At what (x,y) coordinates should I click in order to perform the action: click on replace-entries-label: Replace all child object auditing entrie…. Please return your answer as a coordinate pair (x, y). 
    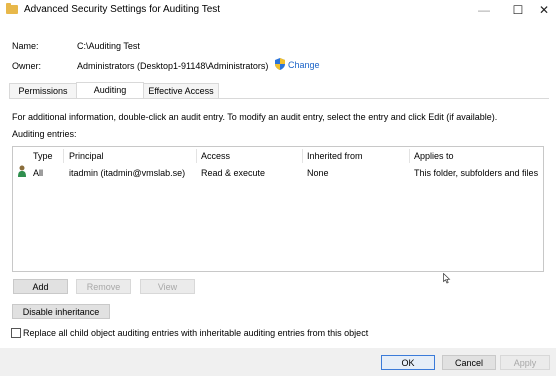
    Looking at the image, I should click on (196, 333).